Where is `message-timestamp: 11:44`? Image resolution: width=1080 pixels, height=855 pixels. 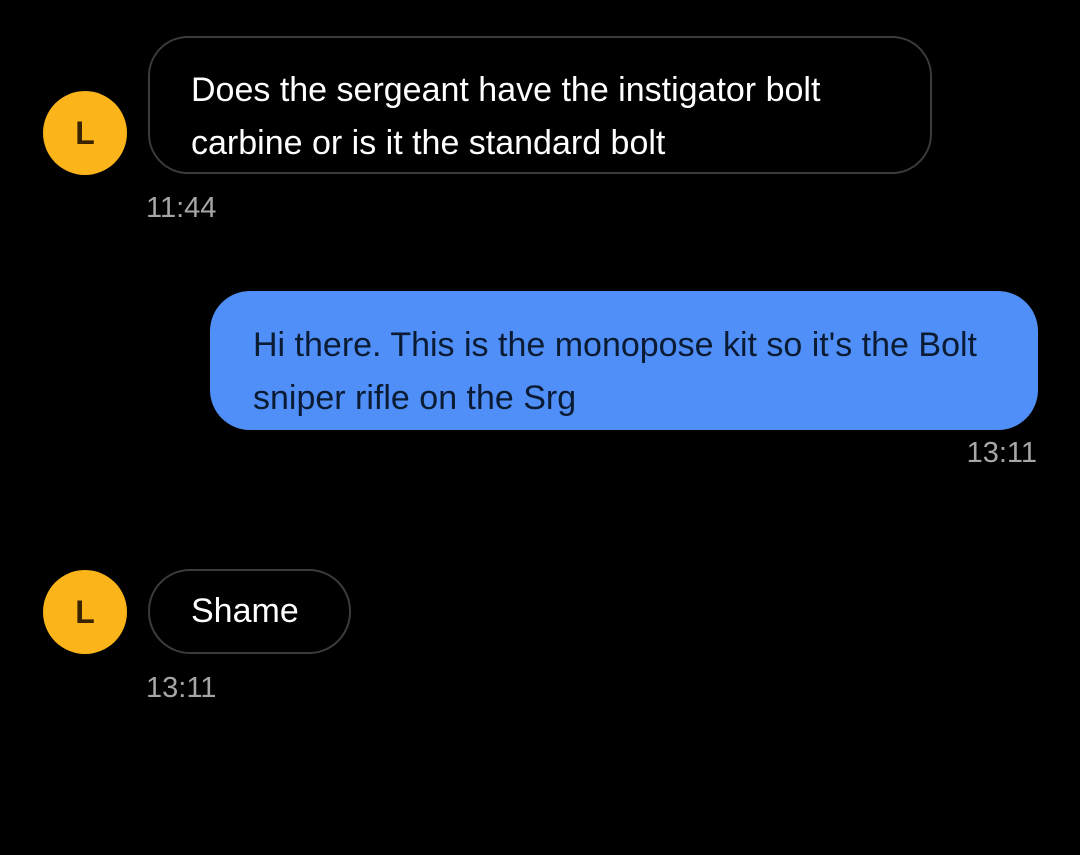 message-timestamp: 11:44 is located at coordinates (181, 208).